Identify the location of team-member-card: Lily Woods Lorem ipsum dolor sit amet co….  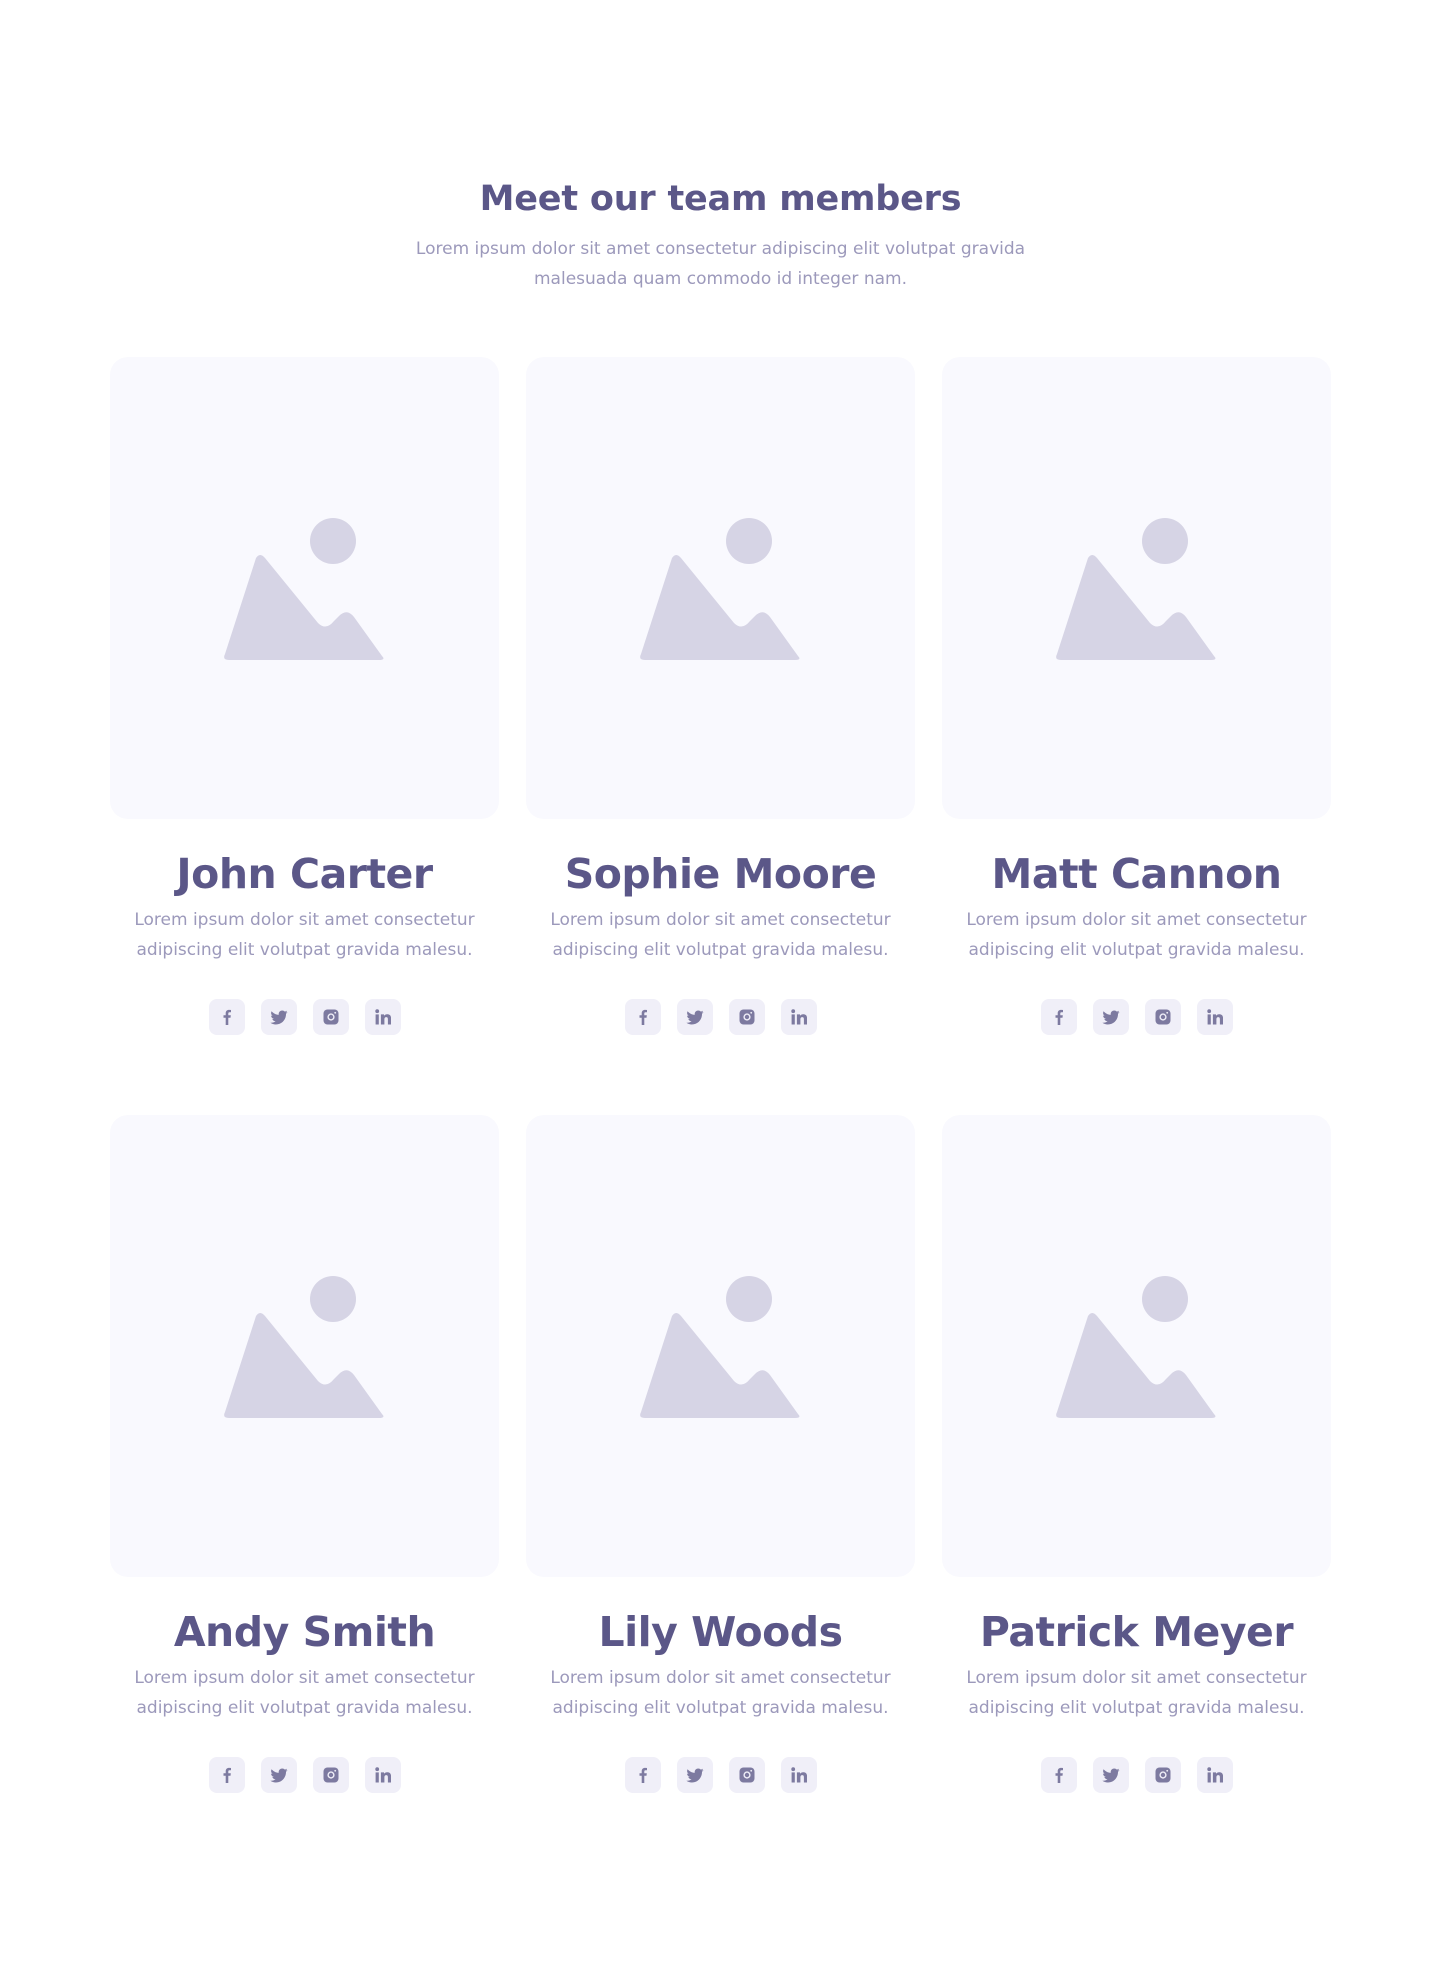
(720, 1461).